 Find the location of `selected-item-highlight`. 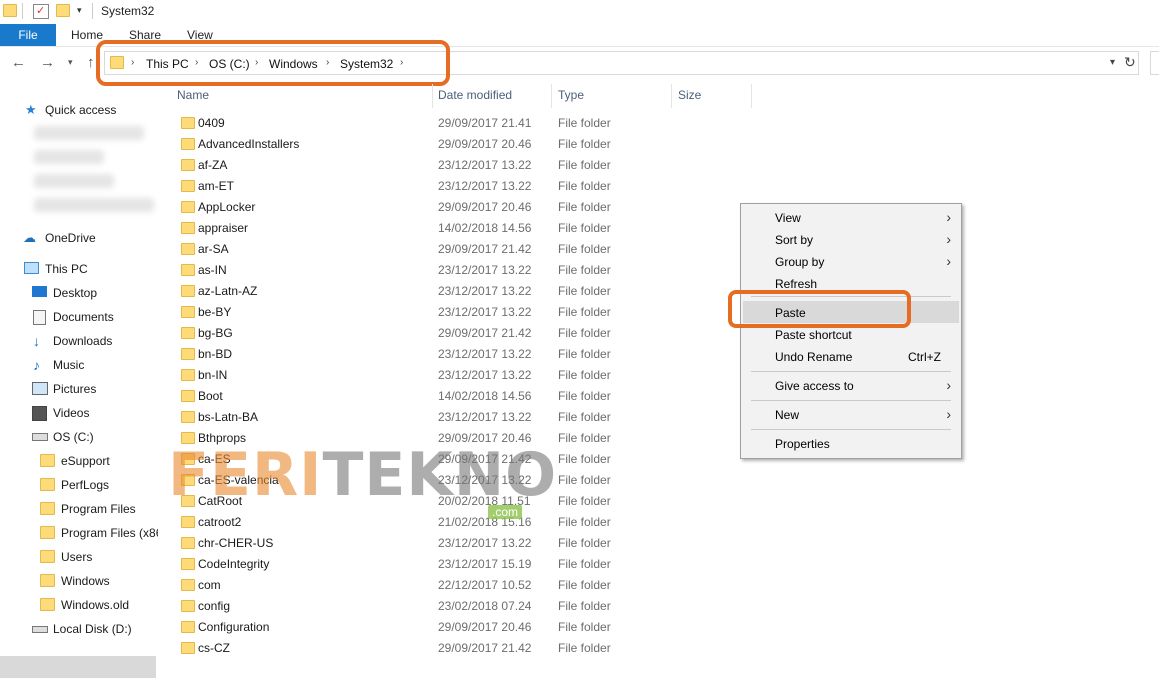

selected-item-highlight is located at coordinates (78, 667).